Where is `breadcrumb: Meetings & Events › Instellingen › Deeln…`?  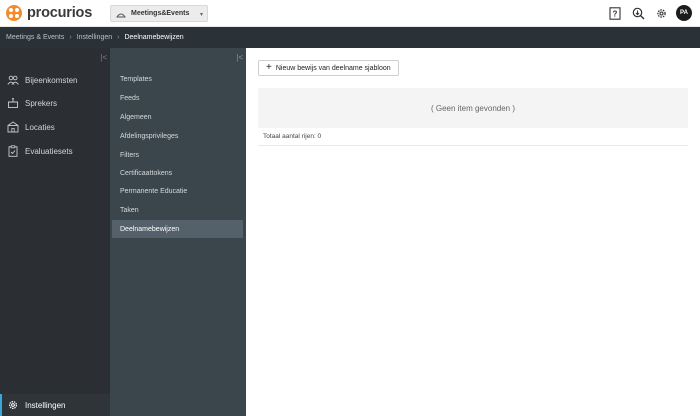
breadcrumb: Meetings & Events › Instellingen › Deeln… is located at coordinates (350, 37).